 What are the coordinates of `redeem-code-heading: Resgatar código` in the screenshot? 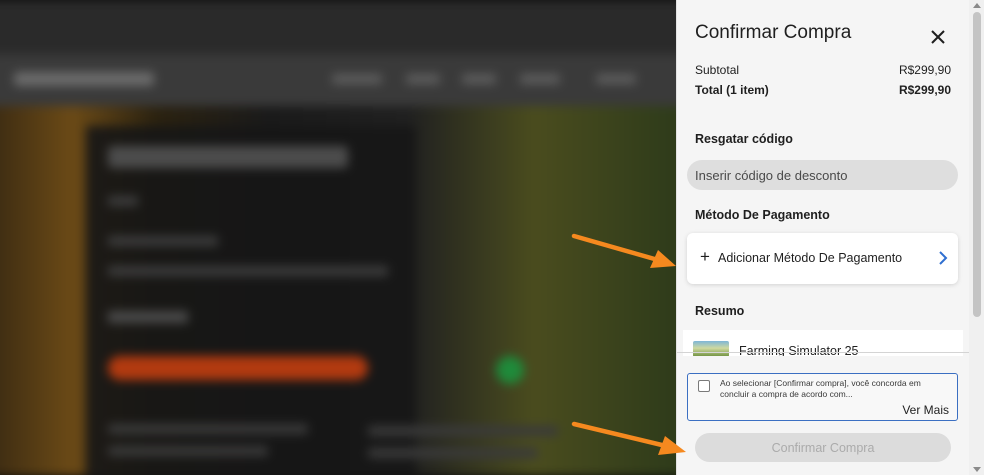 It's located at (744, 139).